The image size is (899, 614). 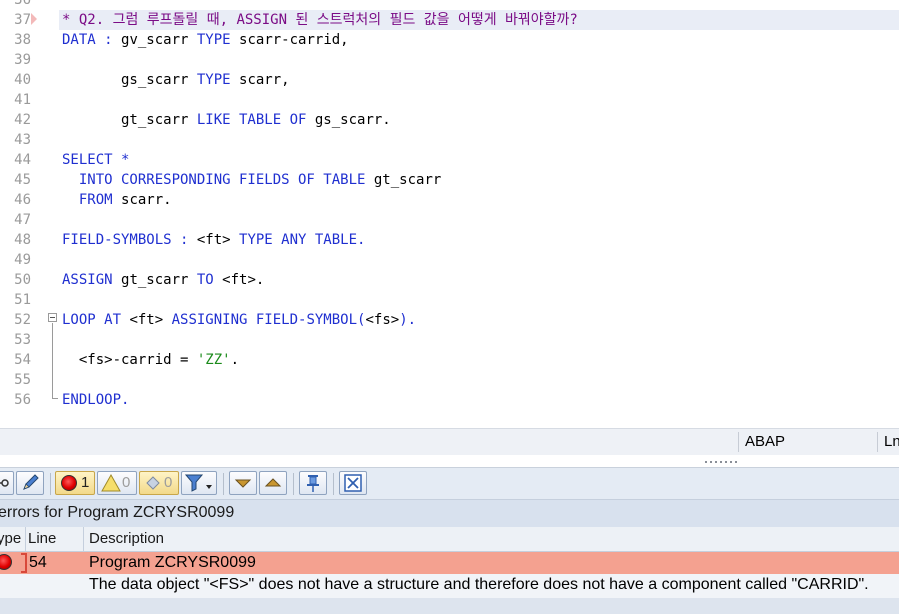 I want to click on line-number: 42, so click(x=22, y=120).